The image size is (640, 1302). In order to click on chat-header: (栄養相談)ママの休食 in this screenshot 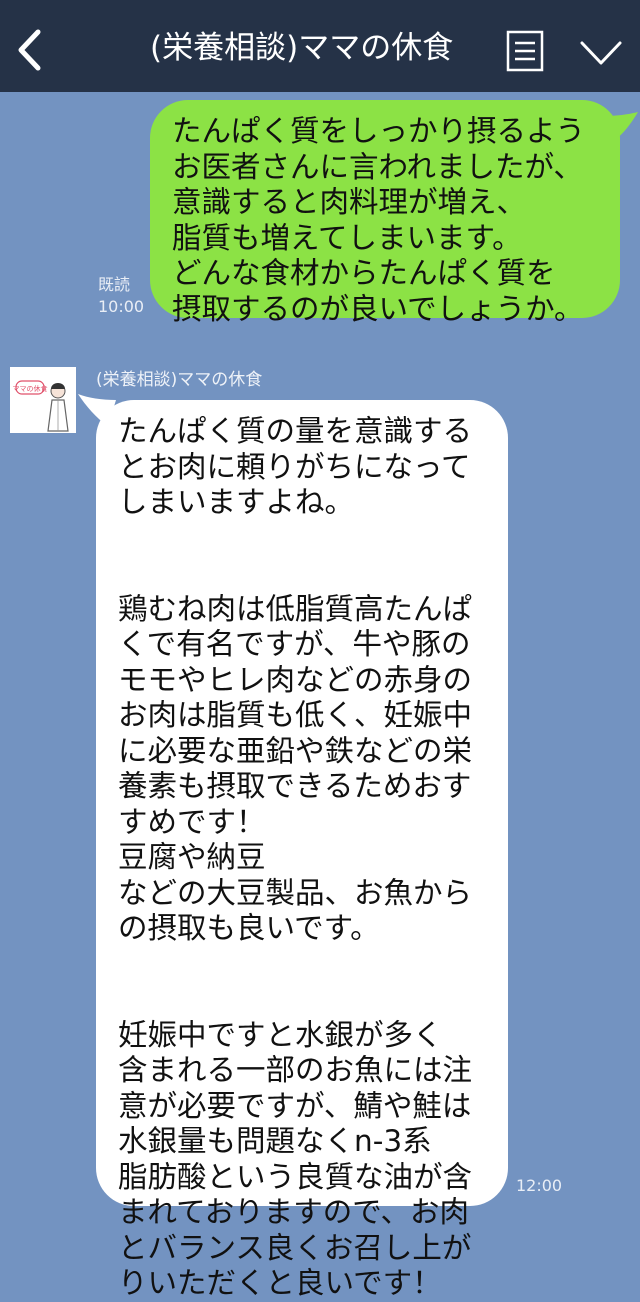, I will do `click(320, 46)`.